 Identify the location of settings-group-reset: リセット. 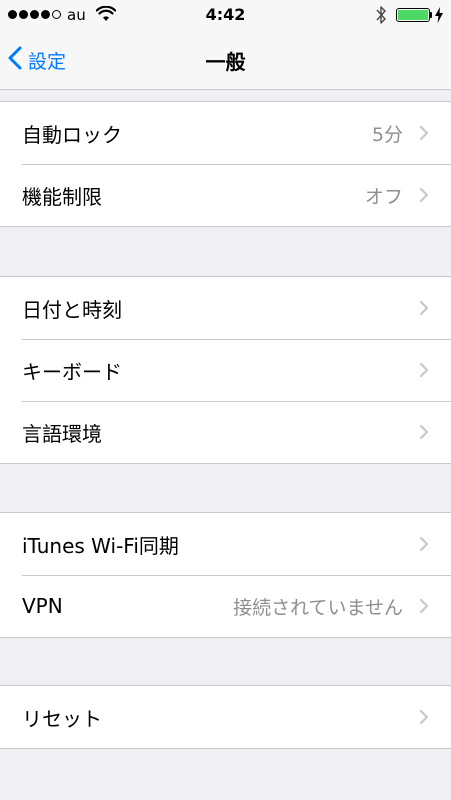
(225, 717).